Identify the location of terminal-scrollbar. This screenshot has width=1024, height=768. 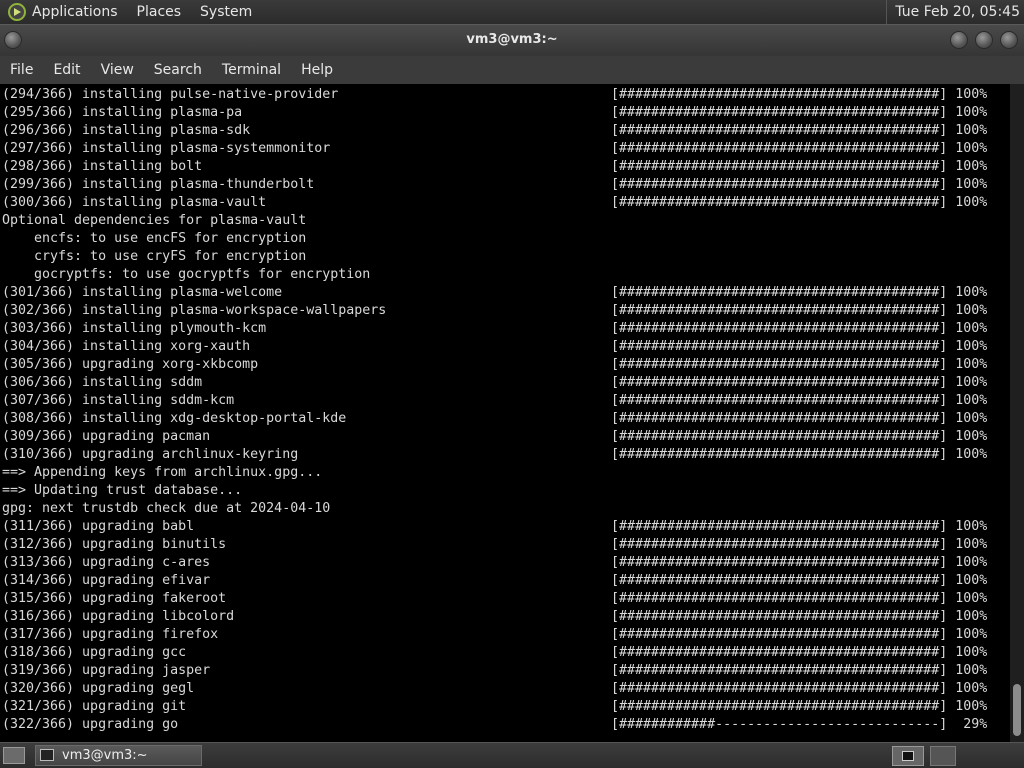
(1017, 413).